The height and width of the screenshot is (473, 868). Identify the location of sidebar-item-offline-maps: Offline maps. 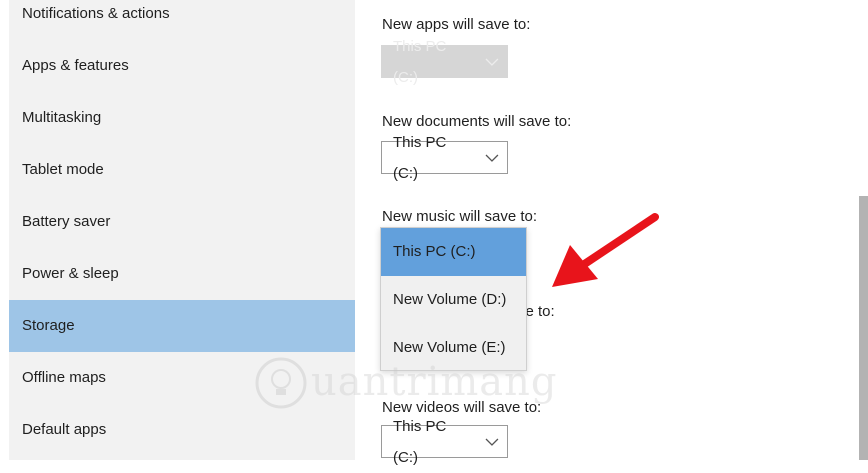
(182, 378).